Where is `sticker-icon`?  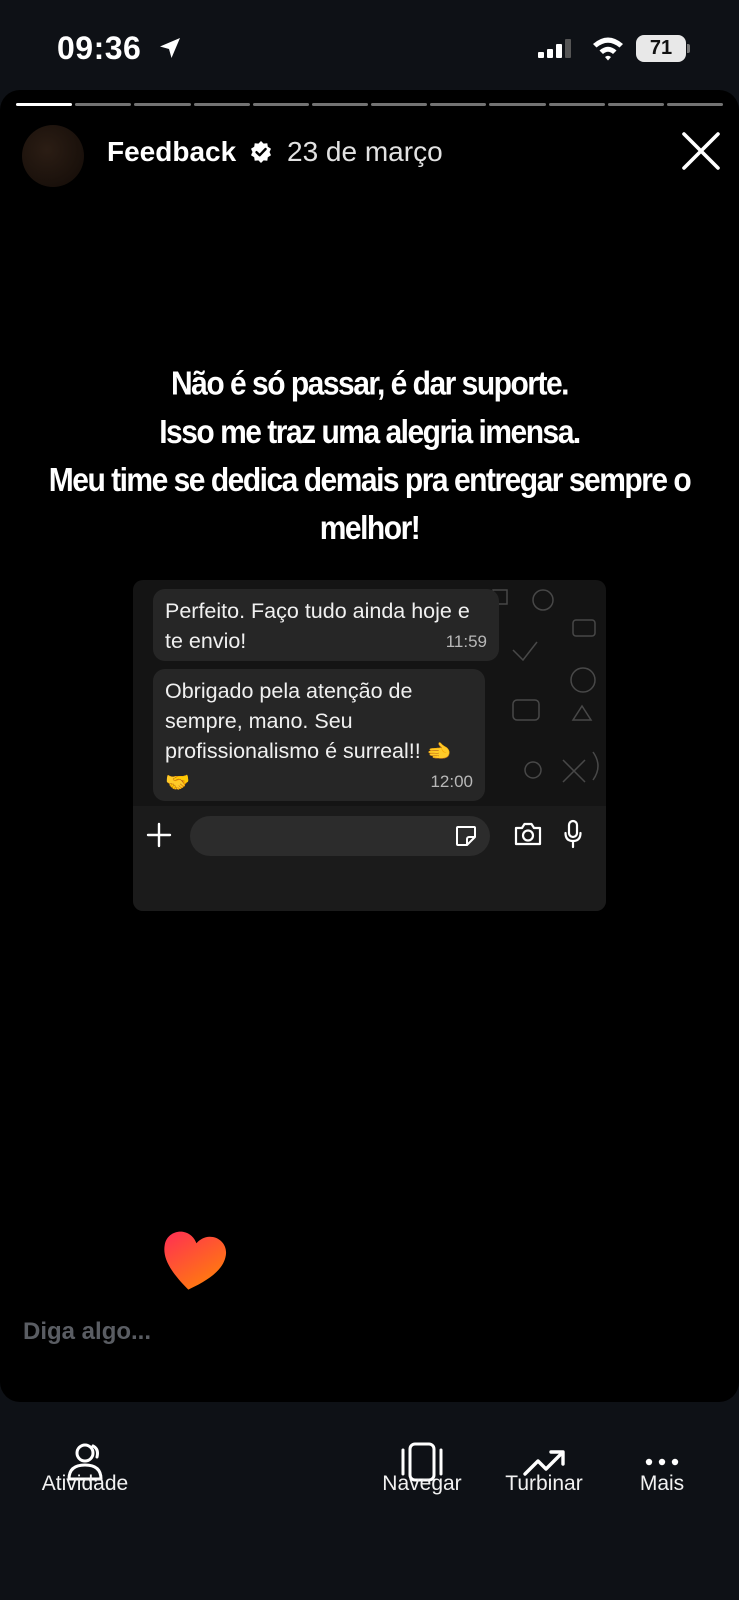
sticker-icon is located at coordinates (466, 836).